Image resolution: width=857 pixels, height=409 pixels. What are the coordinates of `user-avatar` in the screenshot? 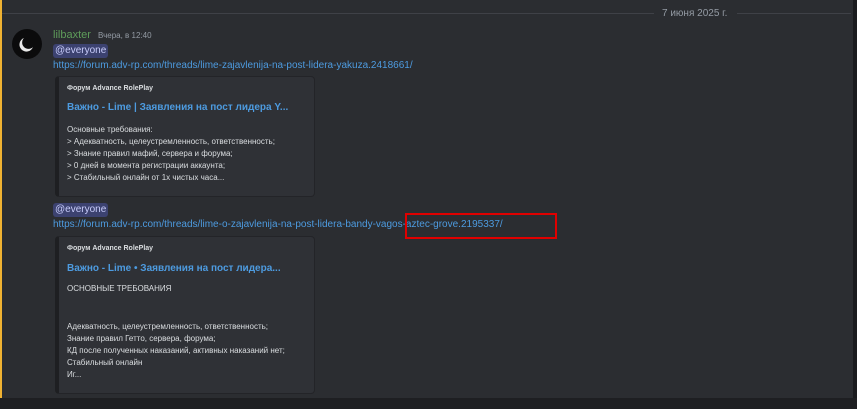 It's located at (27, 44).